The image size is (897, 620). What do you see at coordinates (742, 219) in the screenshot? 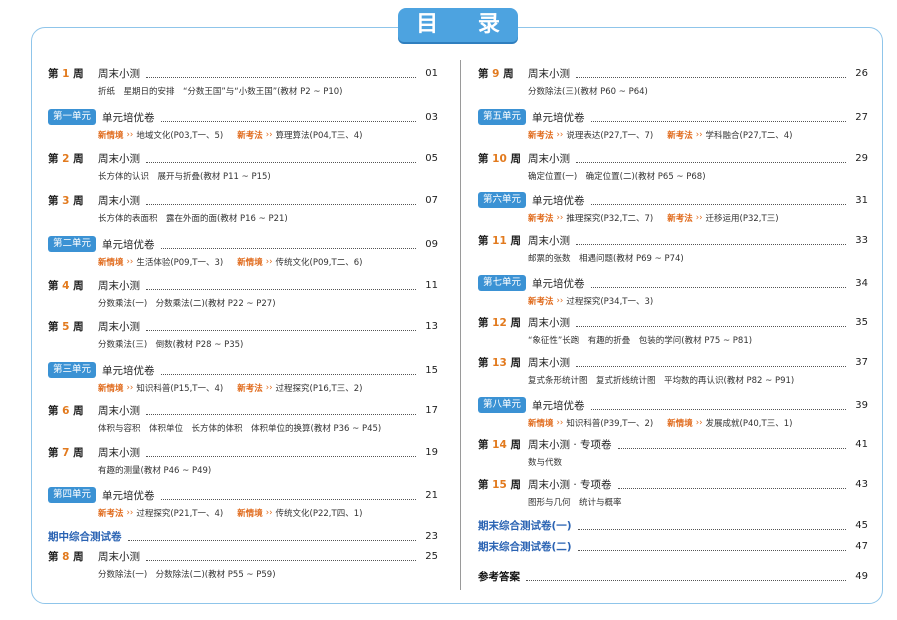
I see `tag-detail: 迁移运用(P32,T三)` at bounding box center [742, 219].